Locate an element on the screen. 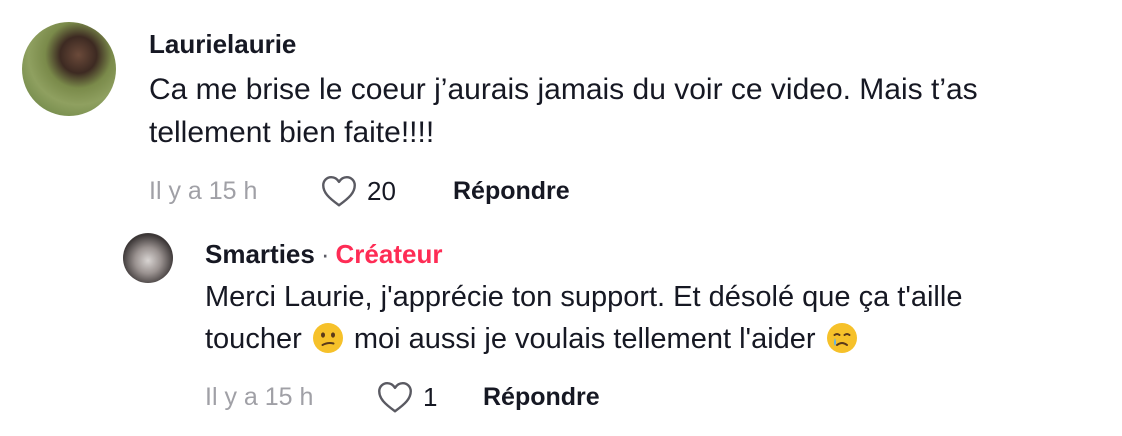 The height and width of the screenshot is (436, 1122). like-count: 20 is located at coordinates (381, 190).